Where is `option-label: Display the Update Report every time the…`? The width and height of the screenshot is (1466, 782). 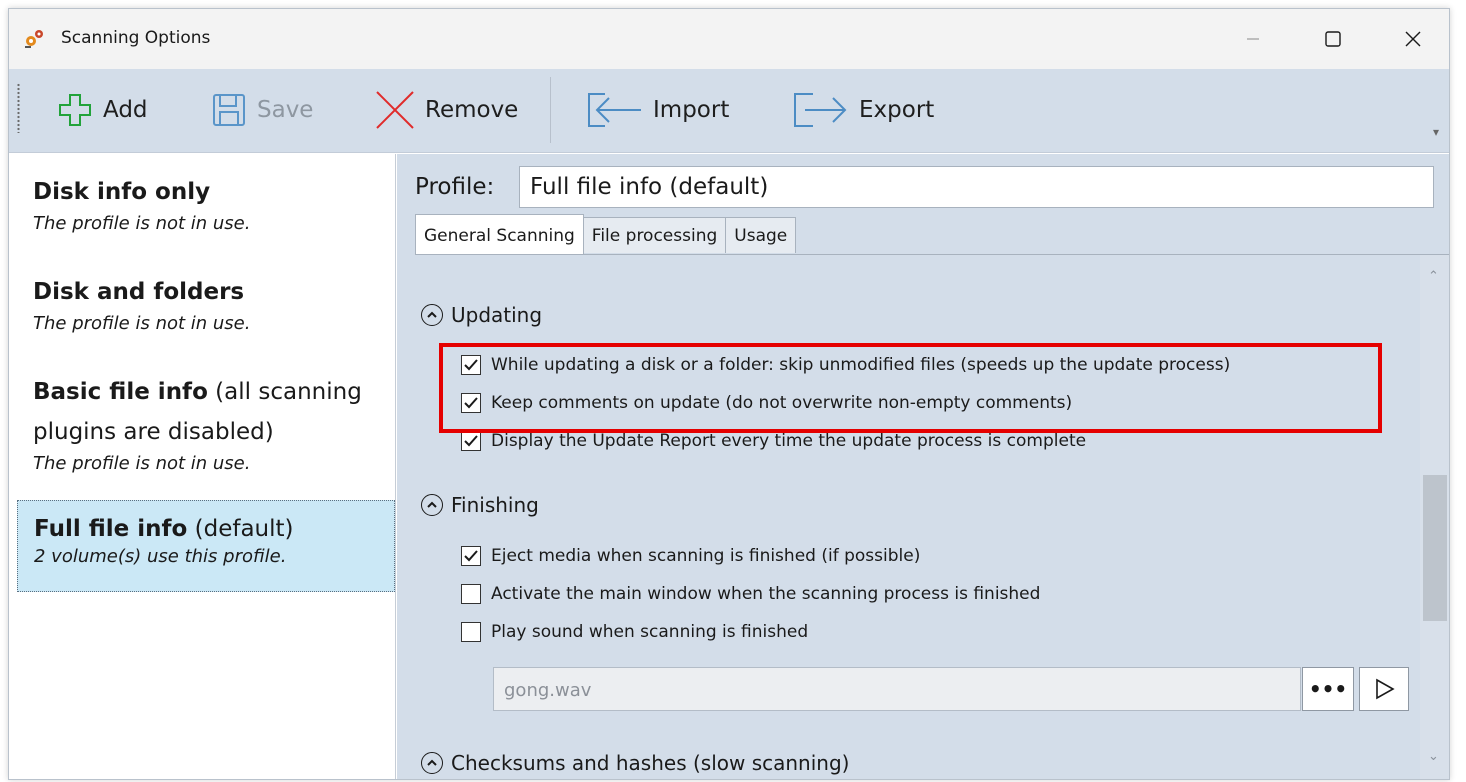
option-label: Display the Update Report every time the… is located at coordinates (789, 441).